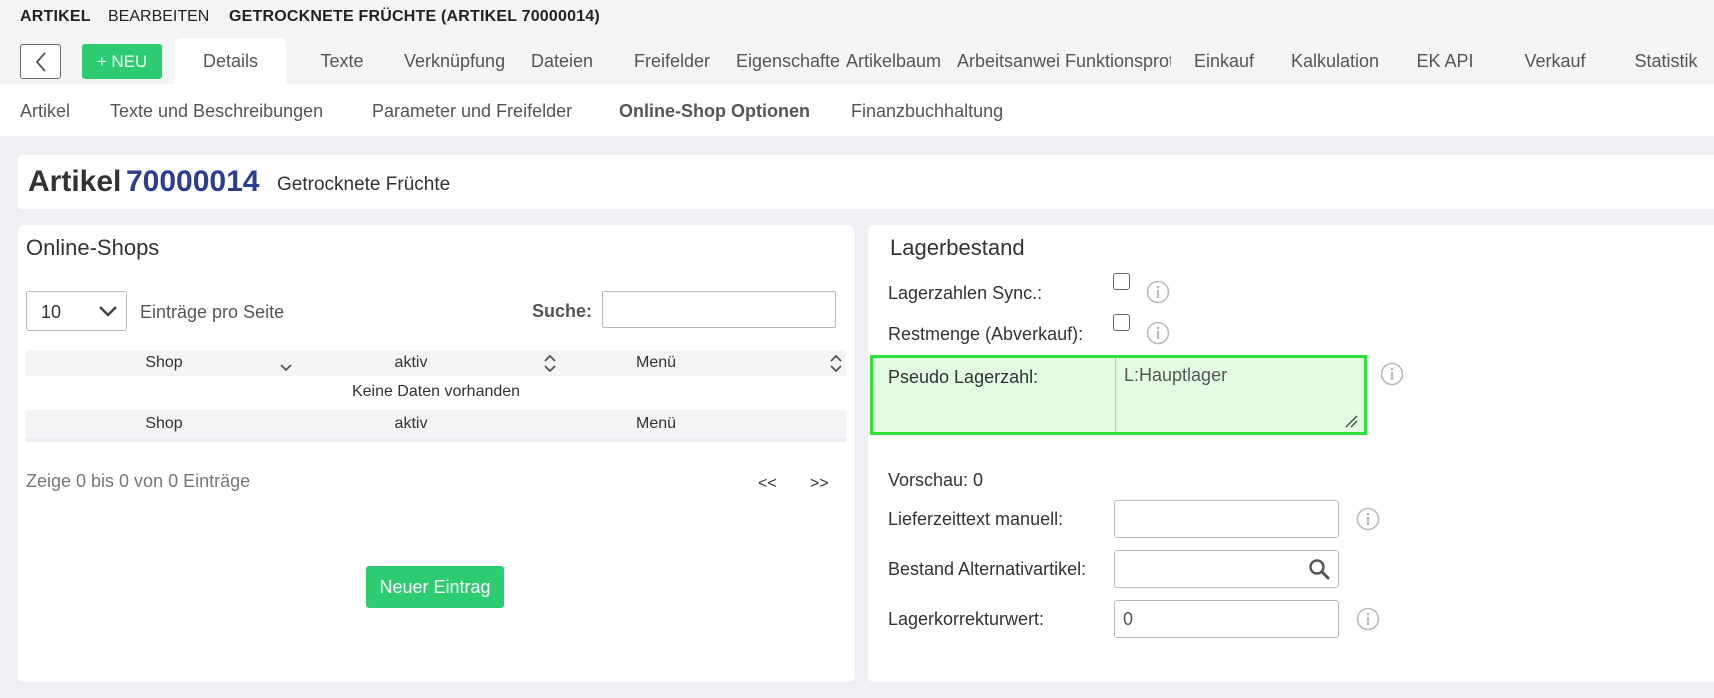  Describe the element at coordinates (193, 181) in the screenshot. I see `article-number: 70000014` at that location.